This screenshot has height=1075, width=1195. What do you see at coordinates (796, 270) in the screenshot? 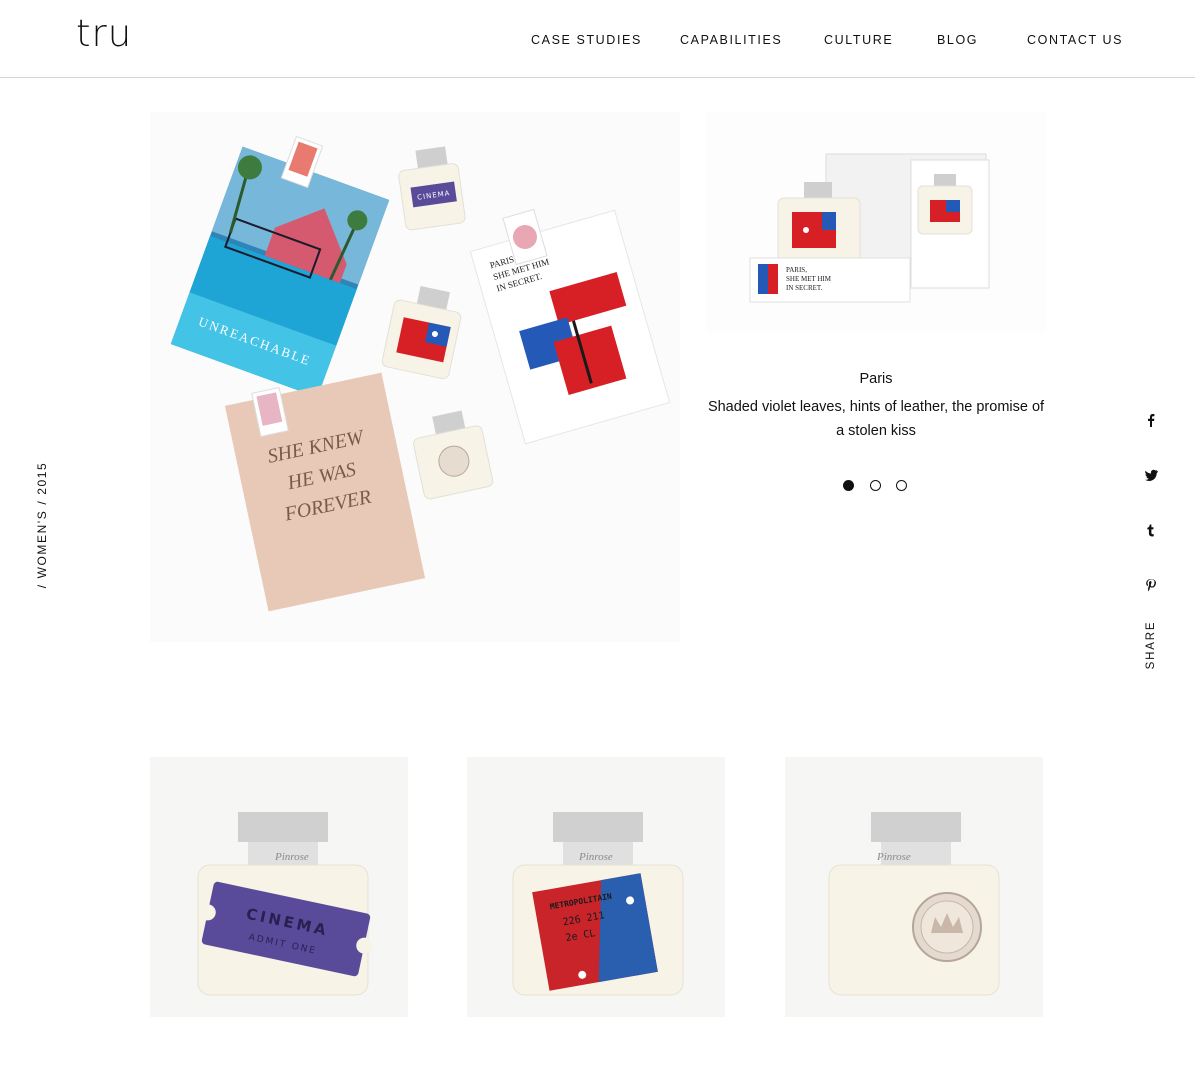
I see `slide-box-l1: PARIS,` at bounding box center [796, 270].